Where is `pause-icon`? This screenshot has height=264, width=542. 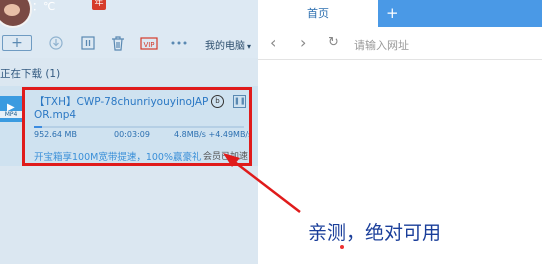
pause-icon is located at coordinates (88, 43).